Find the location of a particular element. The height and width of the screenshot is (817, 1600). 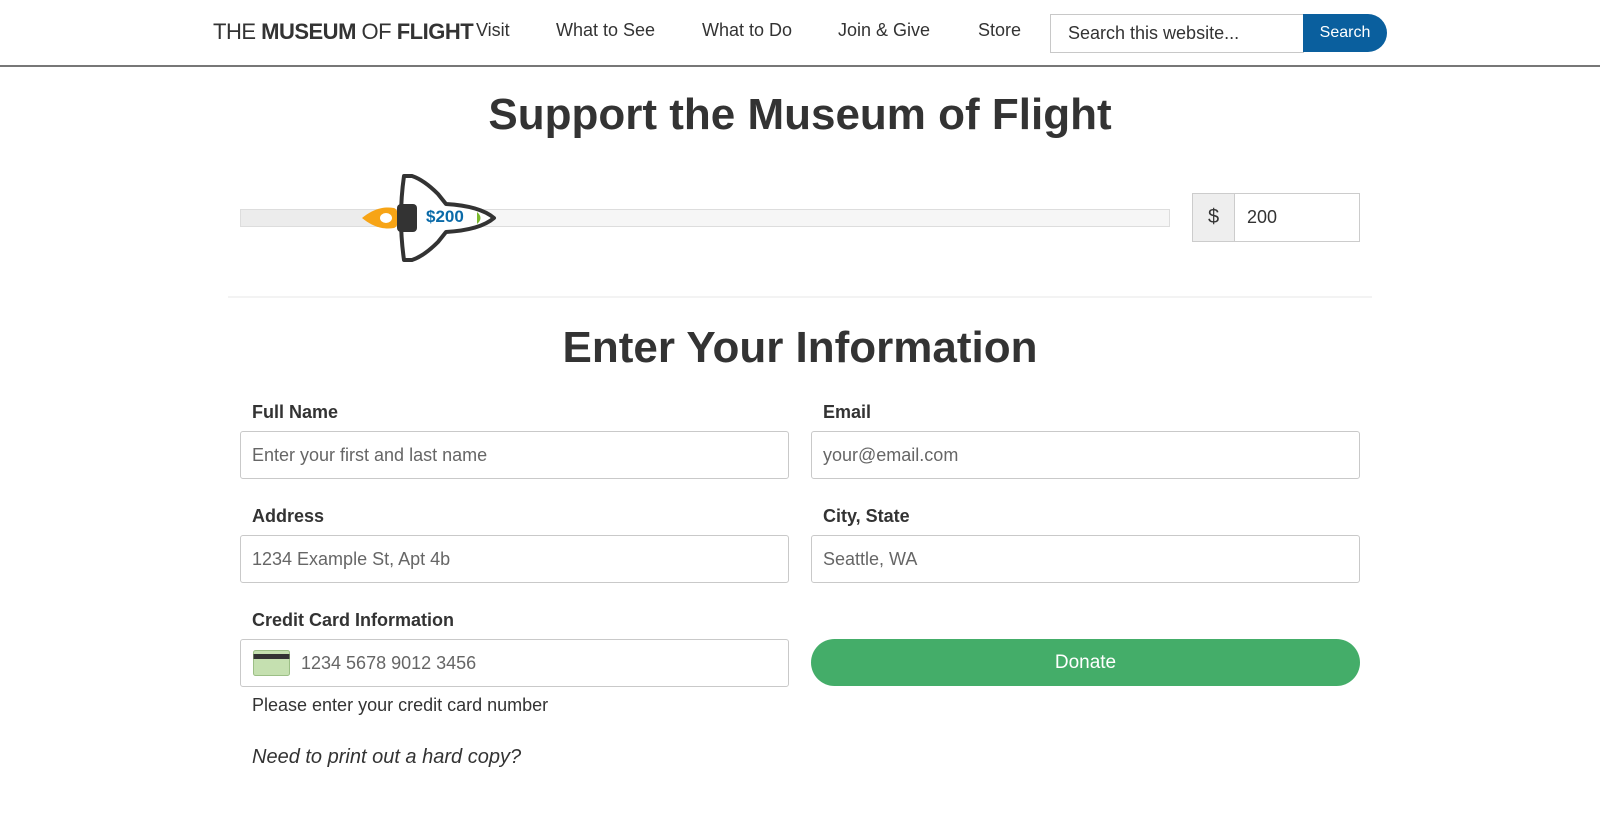

support-title: Support the Museum of Flight is located at coordinates (800, 114).